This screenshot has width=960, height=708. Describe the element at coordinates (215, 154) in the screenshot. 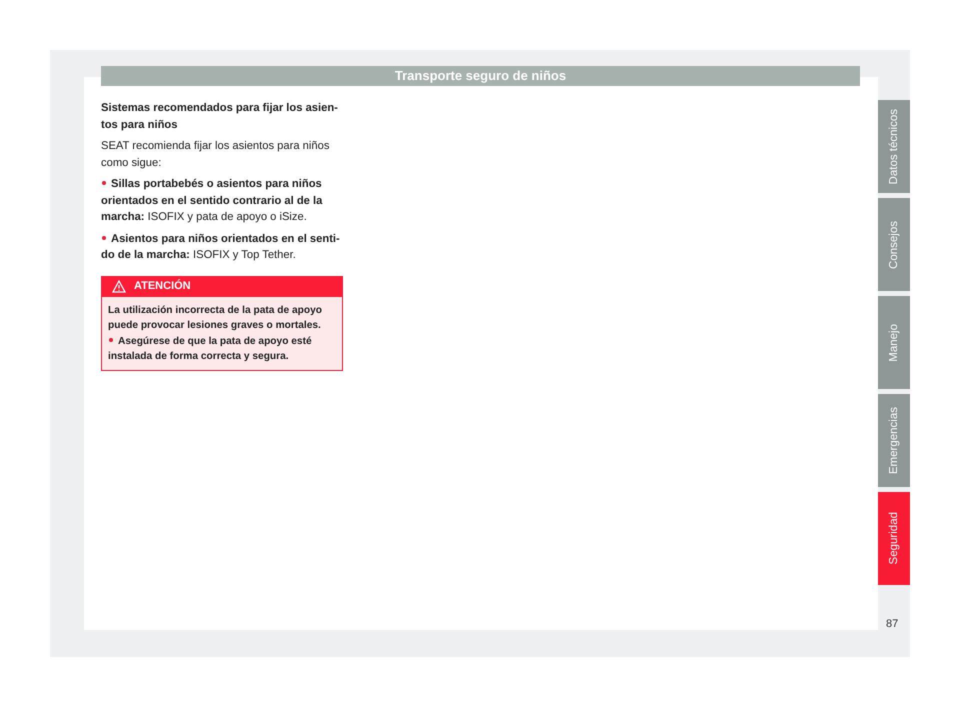

I see `intro-text: SEAT recomienda fijar los asientos para niños como sigue:` at that location.